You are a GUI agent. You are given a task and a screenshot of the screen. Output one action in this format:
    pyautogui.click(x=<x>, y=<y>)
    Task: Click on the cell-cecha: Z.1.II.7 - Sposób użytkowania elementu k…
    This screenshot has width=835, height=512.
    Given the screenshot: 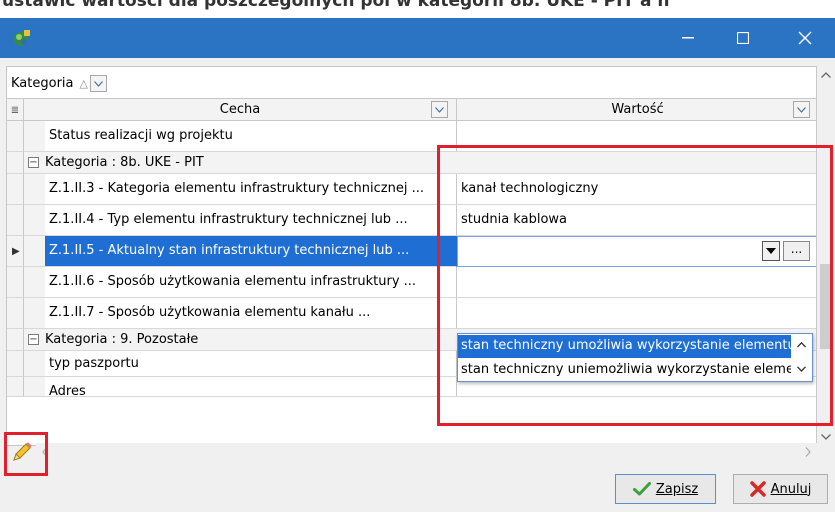 What is the action you would take?
    pyautogui.click(x=251, y=313)
    